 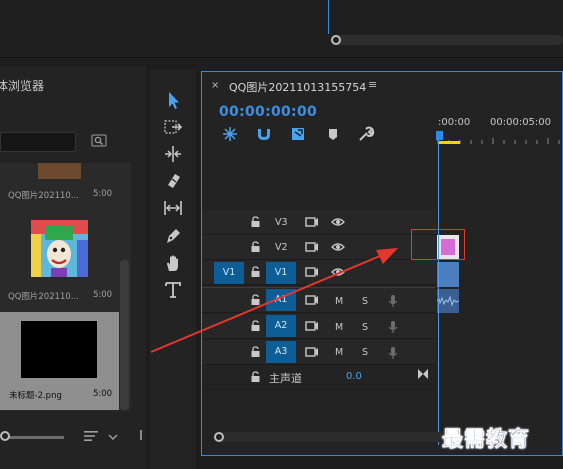 What do you see at coordinates (268, 112) in the screenshot?
I see `timeline-timecode: 00:00:00:00` at bounding box center [268, 112].